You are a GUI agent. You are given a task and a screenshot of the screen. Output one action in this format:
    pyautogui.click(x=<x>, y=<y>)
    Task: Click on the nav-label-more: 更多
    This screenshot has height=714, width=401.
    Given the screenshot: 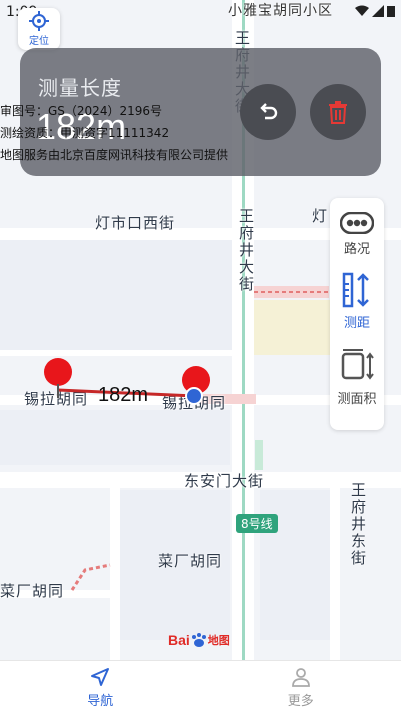 What is the action you would take?
    pyautogui.click(x=300, y=701)
    